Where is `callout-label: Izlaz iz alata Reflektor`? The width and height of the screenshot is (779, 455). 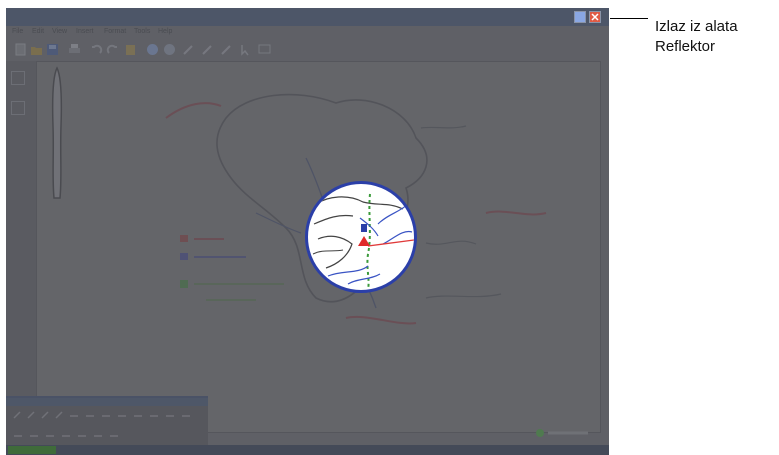
callout-label: Izlaz iz alata Reflektor is located at coordinates (696, 37).